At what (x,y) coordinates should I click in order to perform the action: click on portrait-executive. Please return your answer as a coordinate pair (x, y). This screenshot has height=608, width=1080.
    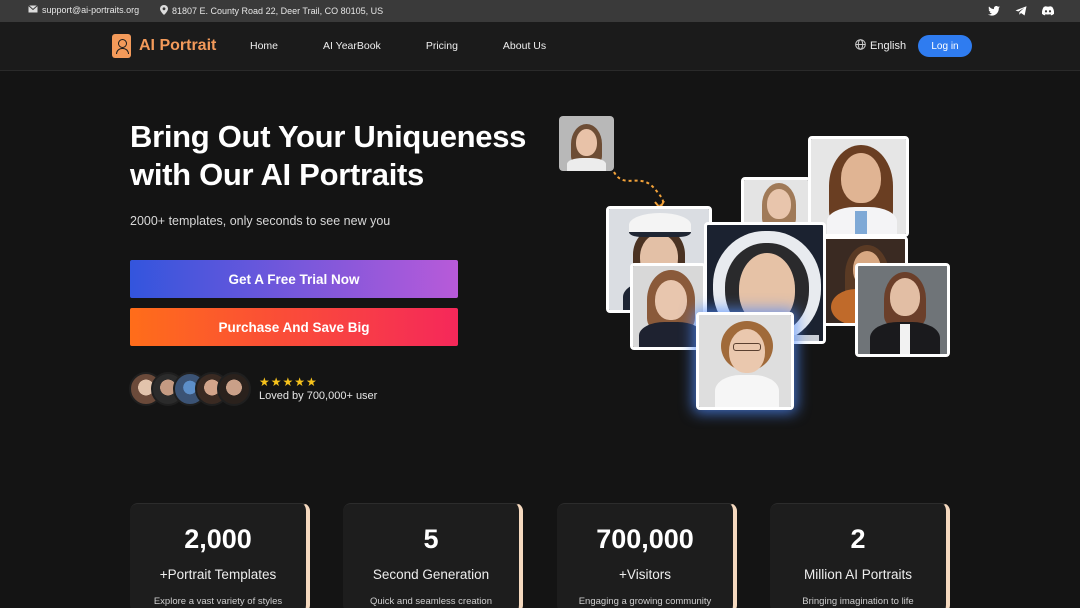
    Looking at the image, I should click on (902, 310).